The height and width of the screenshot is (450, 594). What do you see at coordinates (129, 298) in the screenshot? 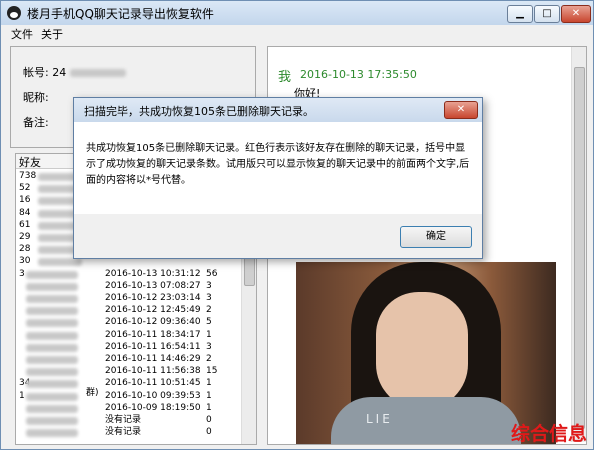
I see `friend-row: 2016-10-12 23:03:14 3` at bounding box center [129, 298].